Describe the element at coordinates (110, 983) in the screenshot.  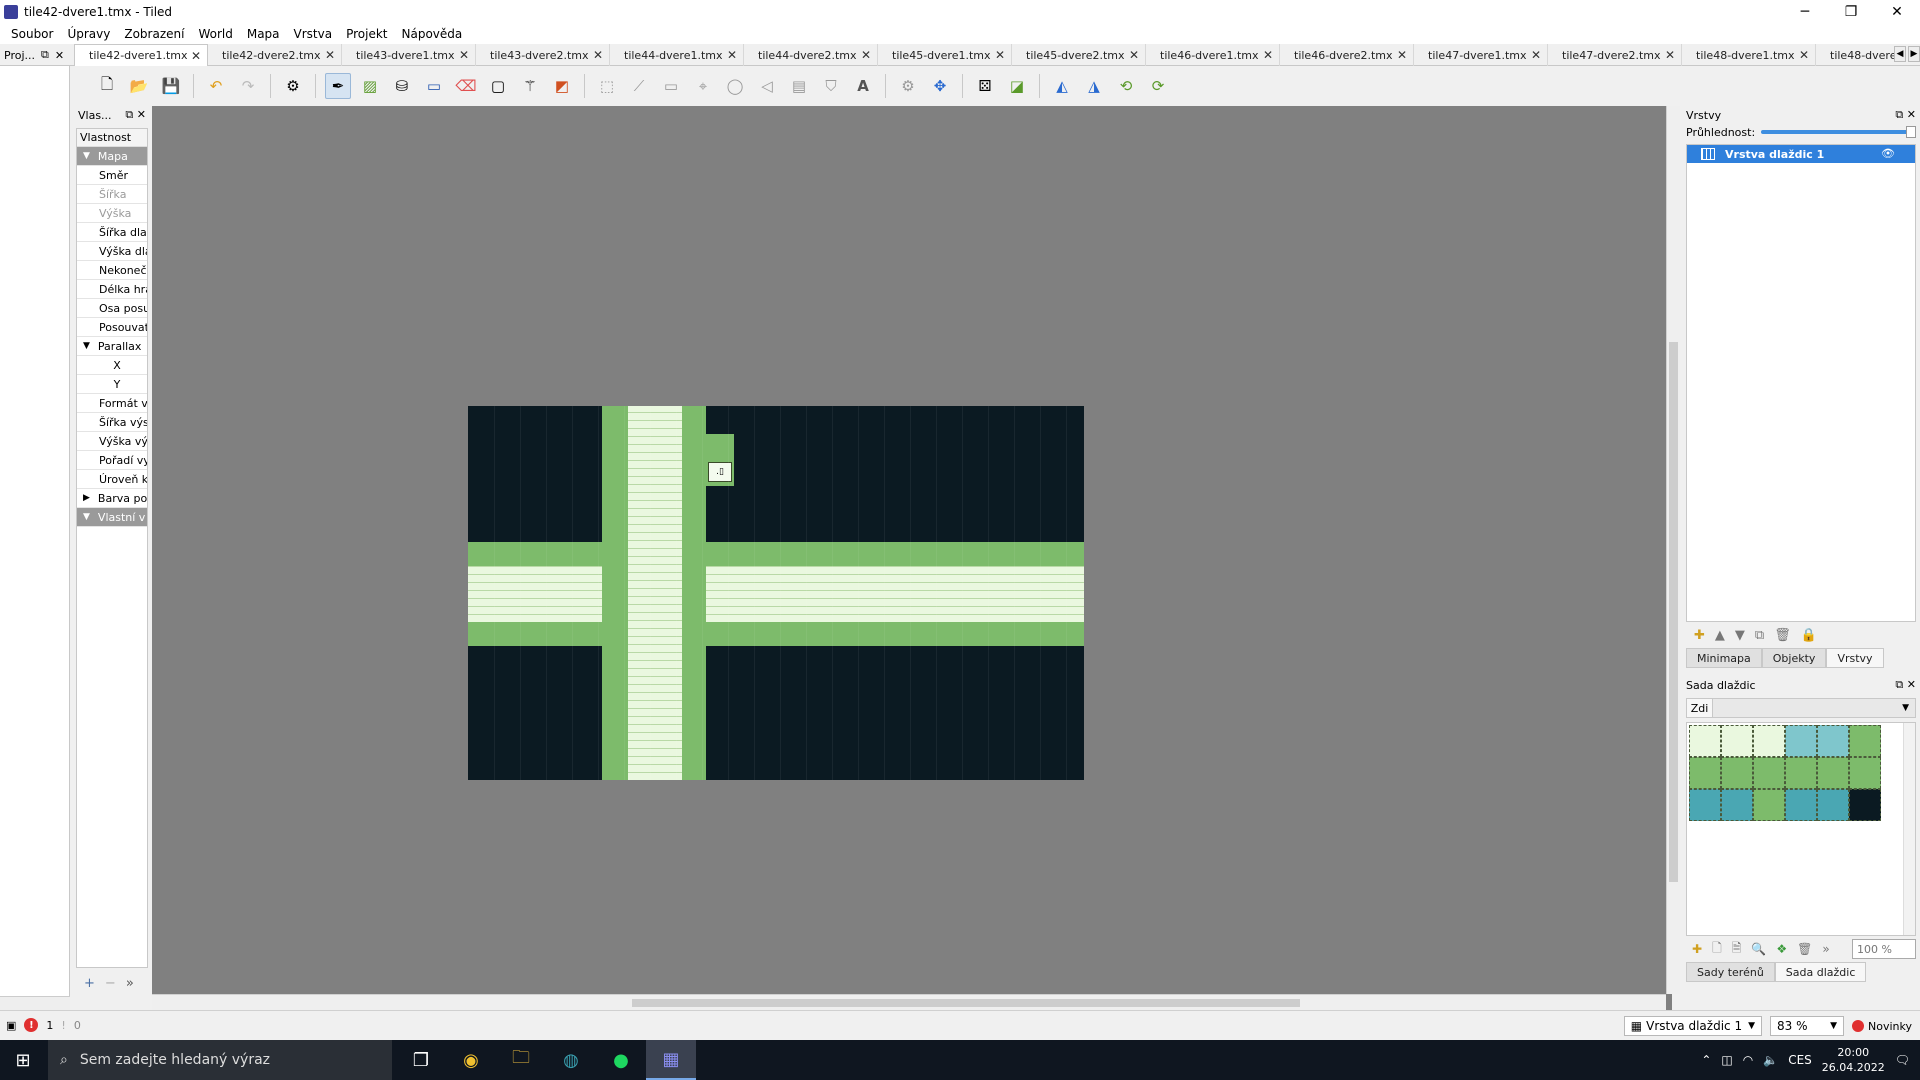
I see `remove-property-icon: −` at that location.